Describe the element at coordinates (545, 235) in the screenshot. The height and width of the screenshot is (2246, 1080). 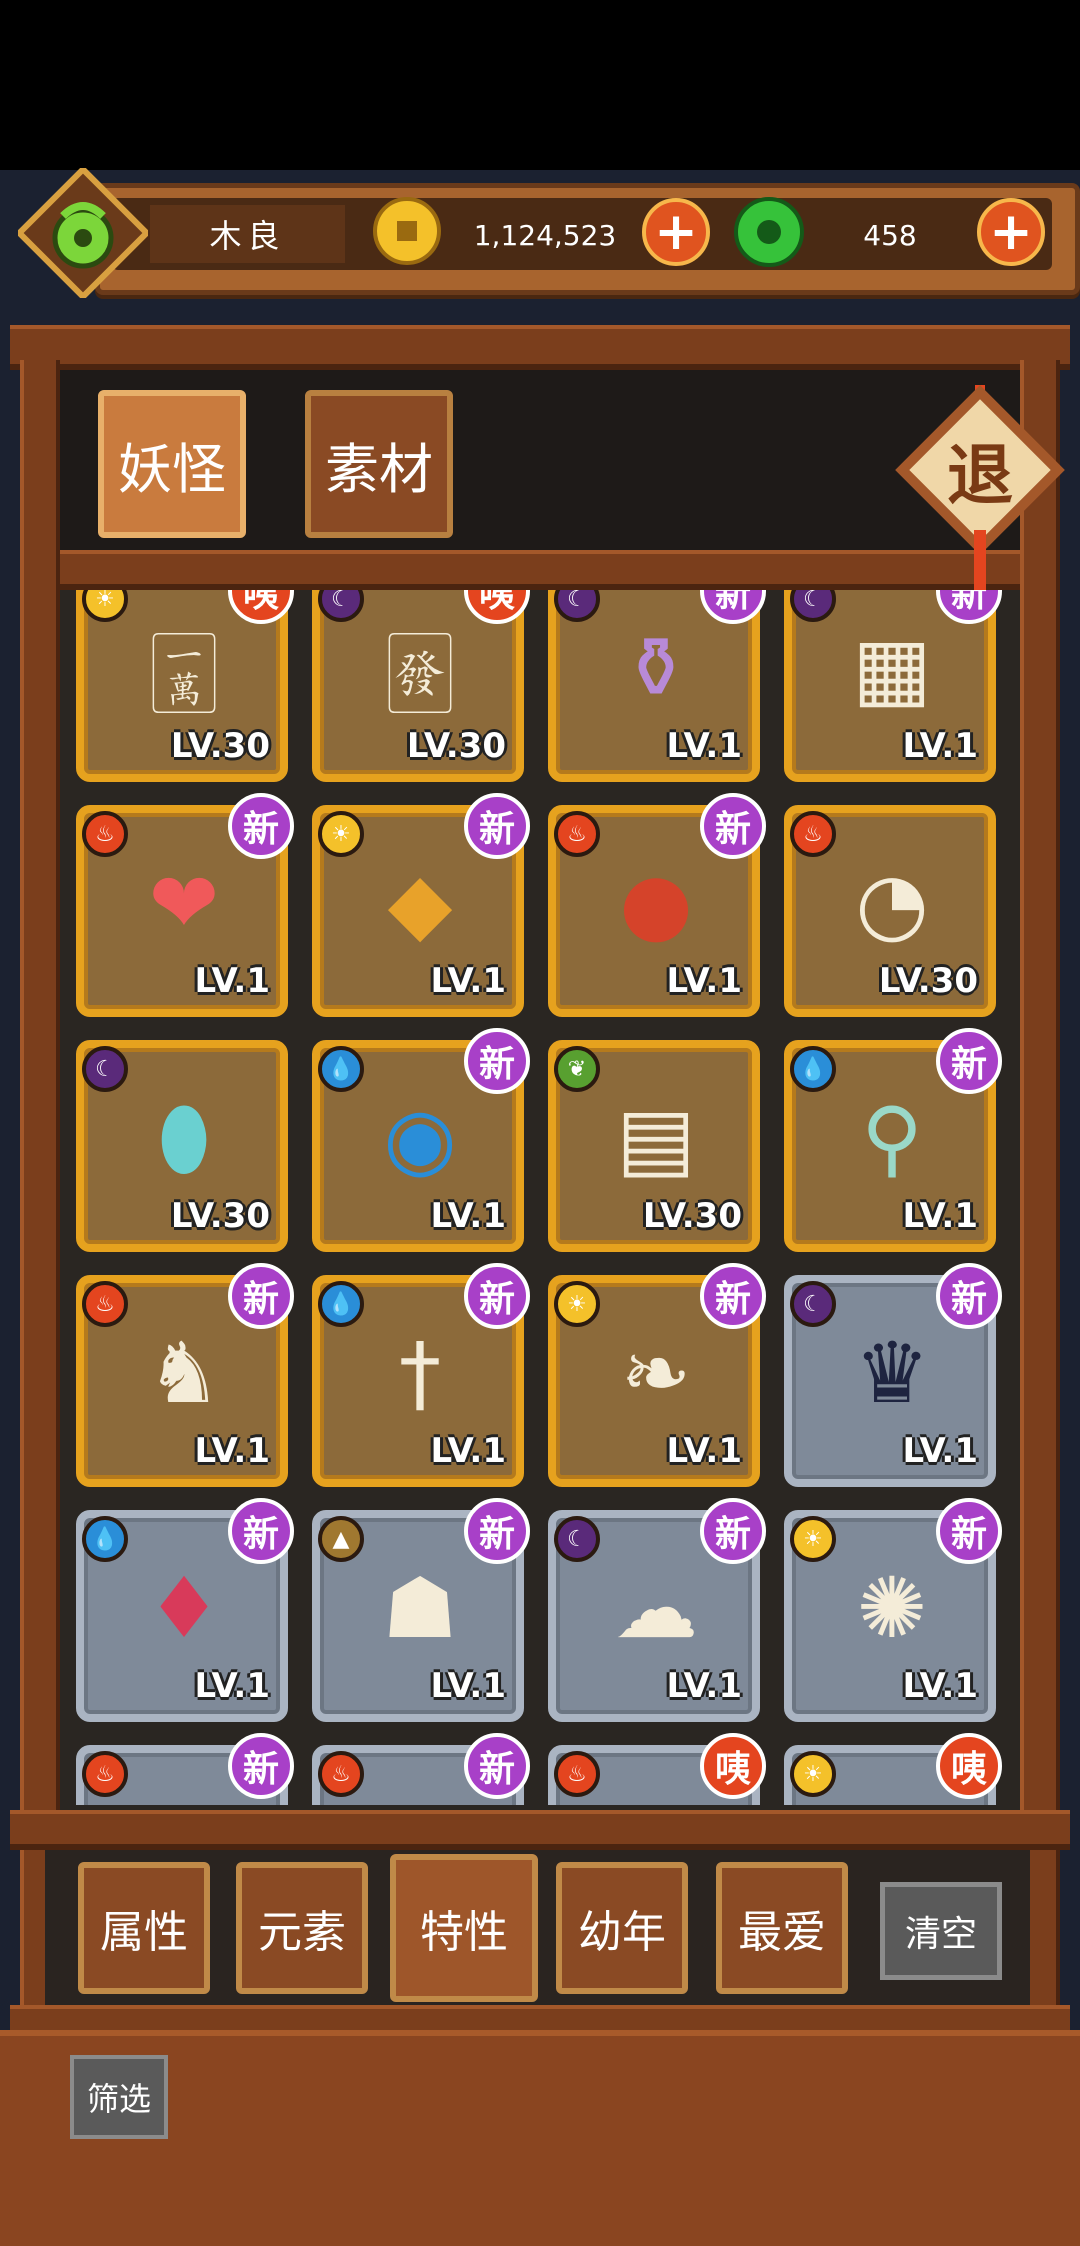
I see `coin-amount: 1,124,523` at that location.